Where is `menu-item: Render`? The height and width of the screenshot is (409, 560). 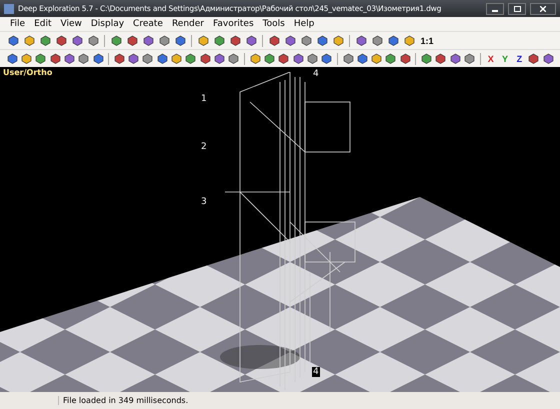 menu-item: Render is located at coordinates (188, 24).